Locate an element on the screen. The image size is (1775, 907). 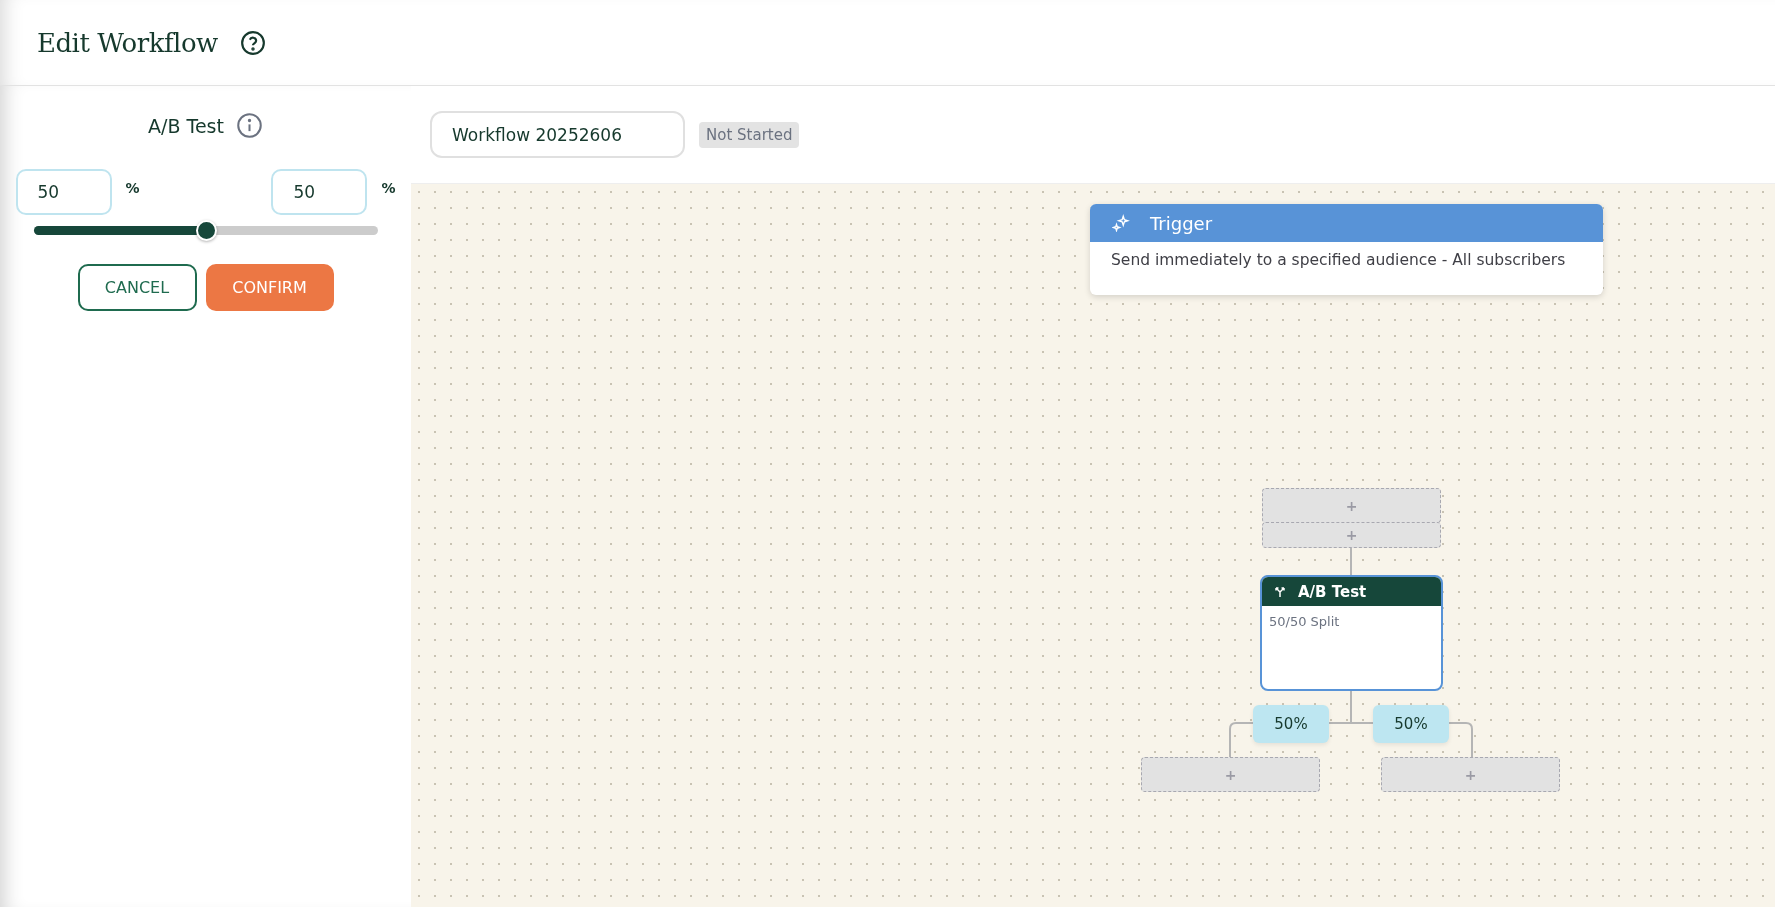
info-icon is located at coordinates (249, 125).